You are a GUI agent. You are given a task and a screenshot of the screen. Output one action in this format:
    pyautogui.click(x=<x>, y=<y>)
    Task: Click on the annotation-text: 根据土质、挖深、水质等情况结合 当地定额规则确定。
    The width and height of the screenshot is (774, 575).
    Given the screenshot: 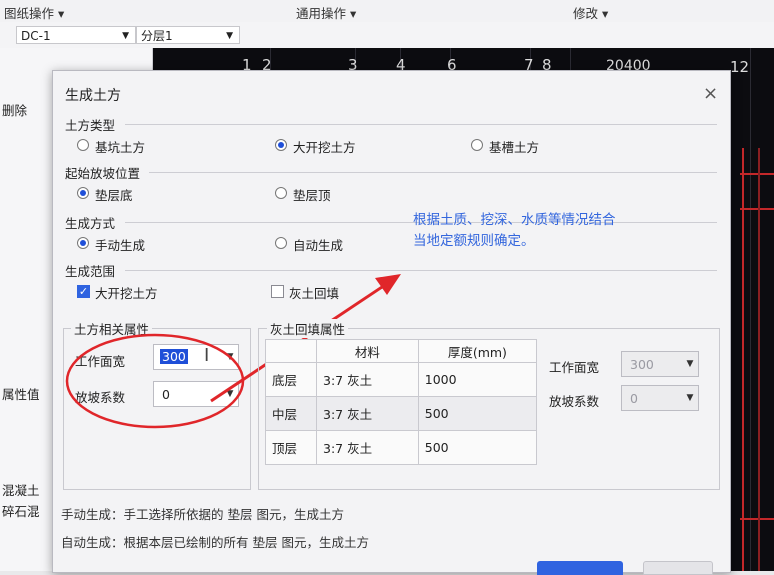 What is the action you would take?
    pyautogui.click(x=514, y=231)
    